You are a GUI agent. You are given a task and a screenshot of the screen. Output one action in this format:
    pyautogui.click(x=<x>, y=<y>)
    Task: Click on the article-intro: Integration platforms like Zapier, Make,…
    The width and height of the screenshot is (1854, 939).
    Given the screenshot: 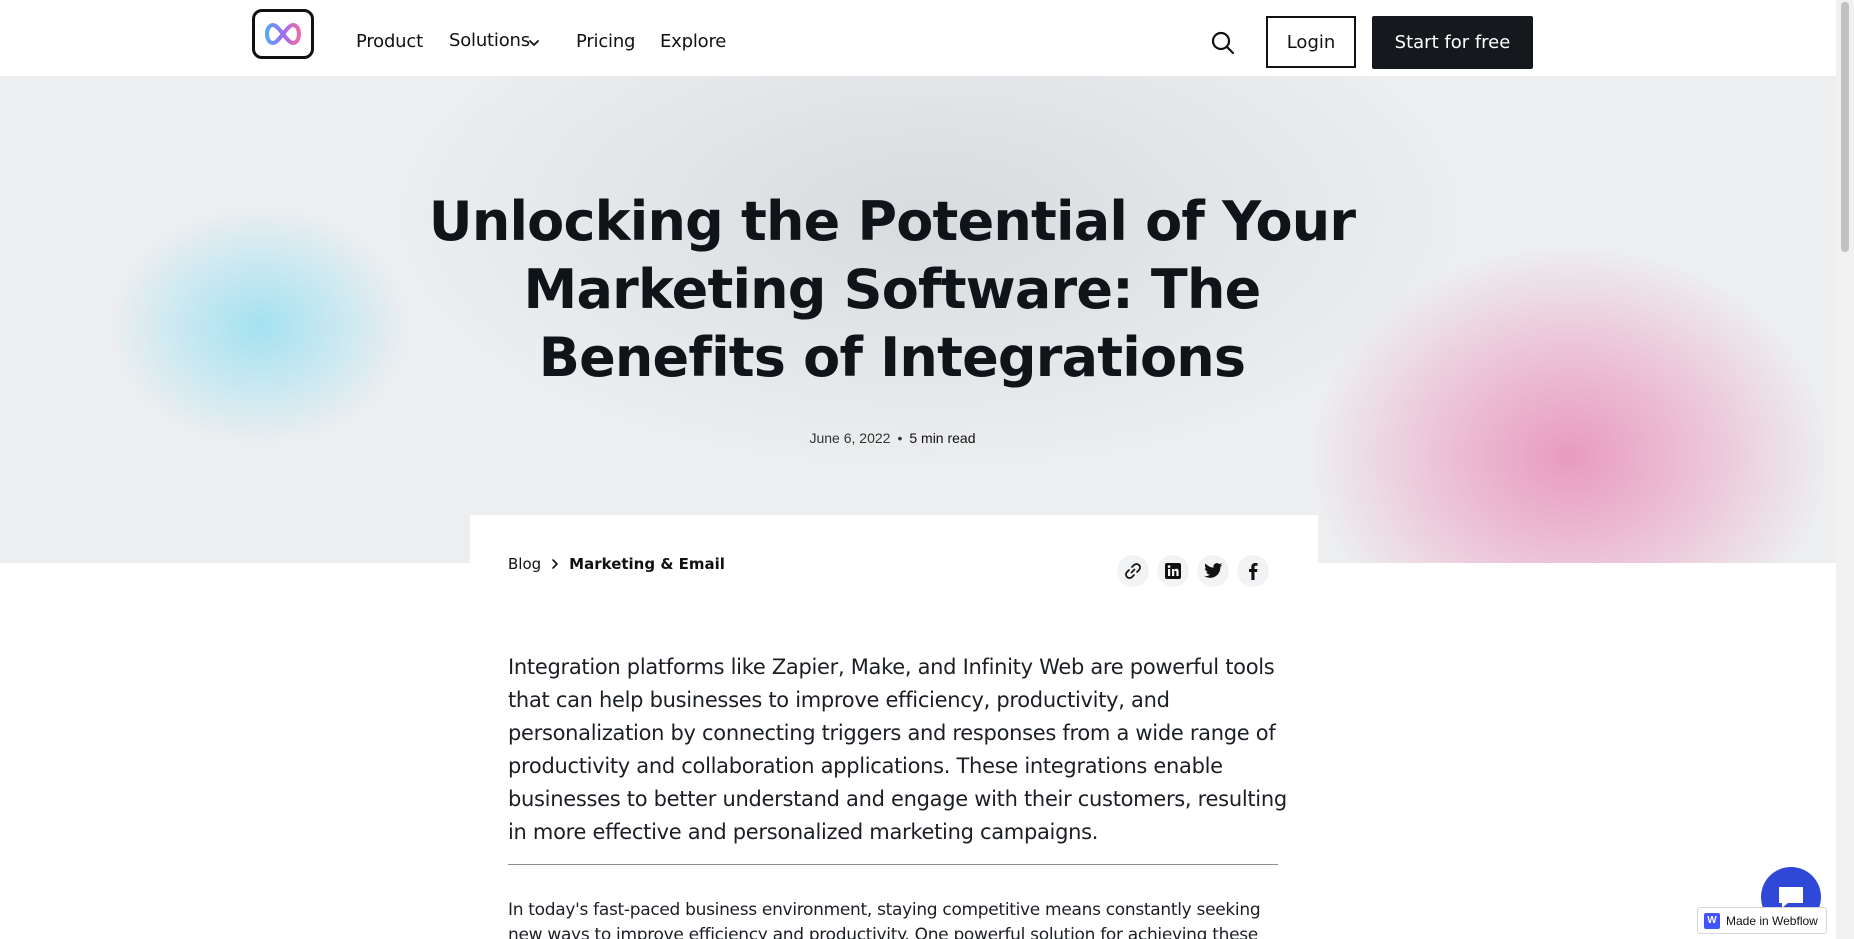 What is the action you would take?
    pyautogui.click(x=897, y=749)
    